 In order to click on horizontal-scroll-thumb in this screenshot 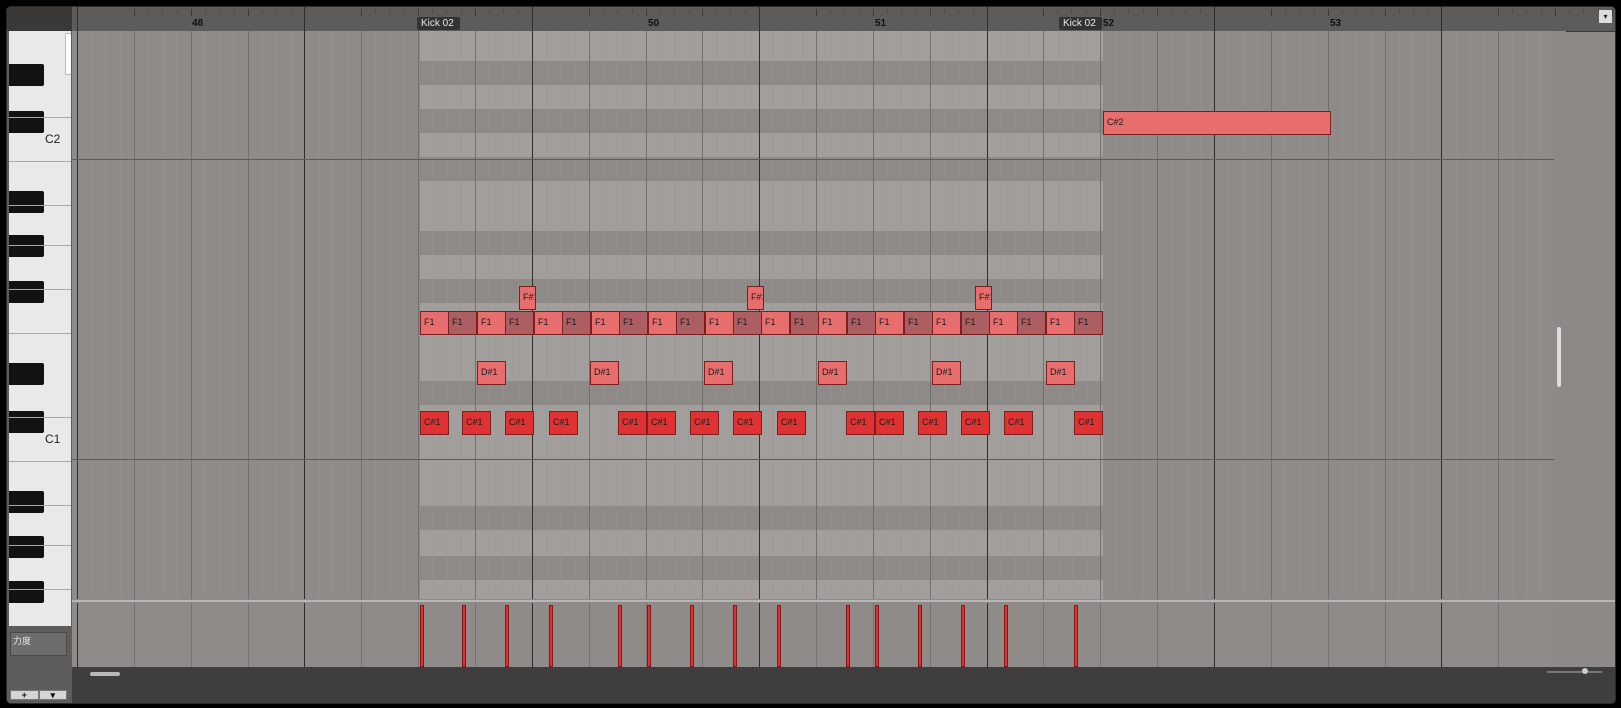, I will do `click(105, 674)`.